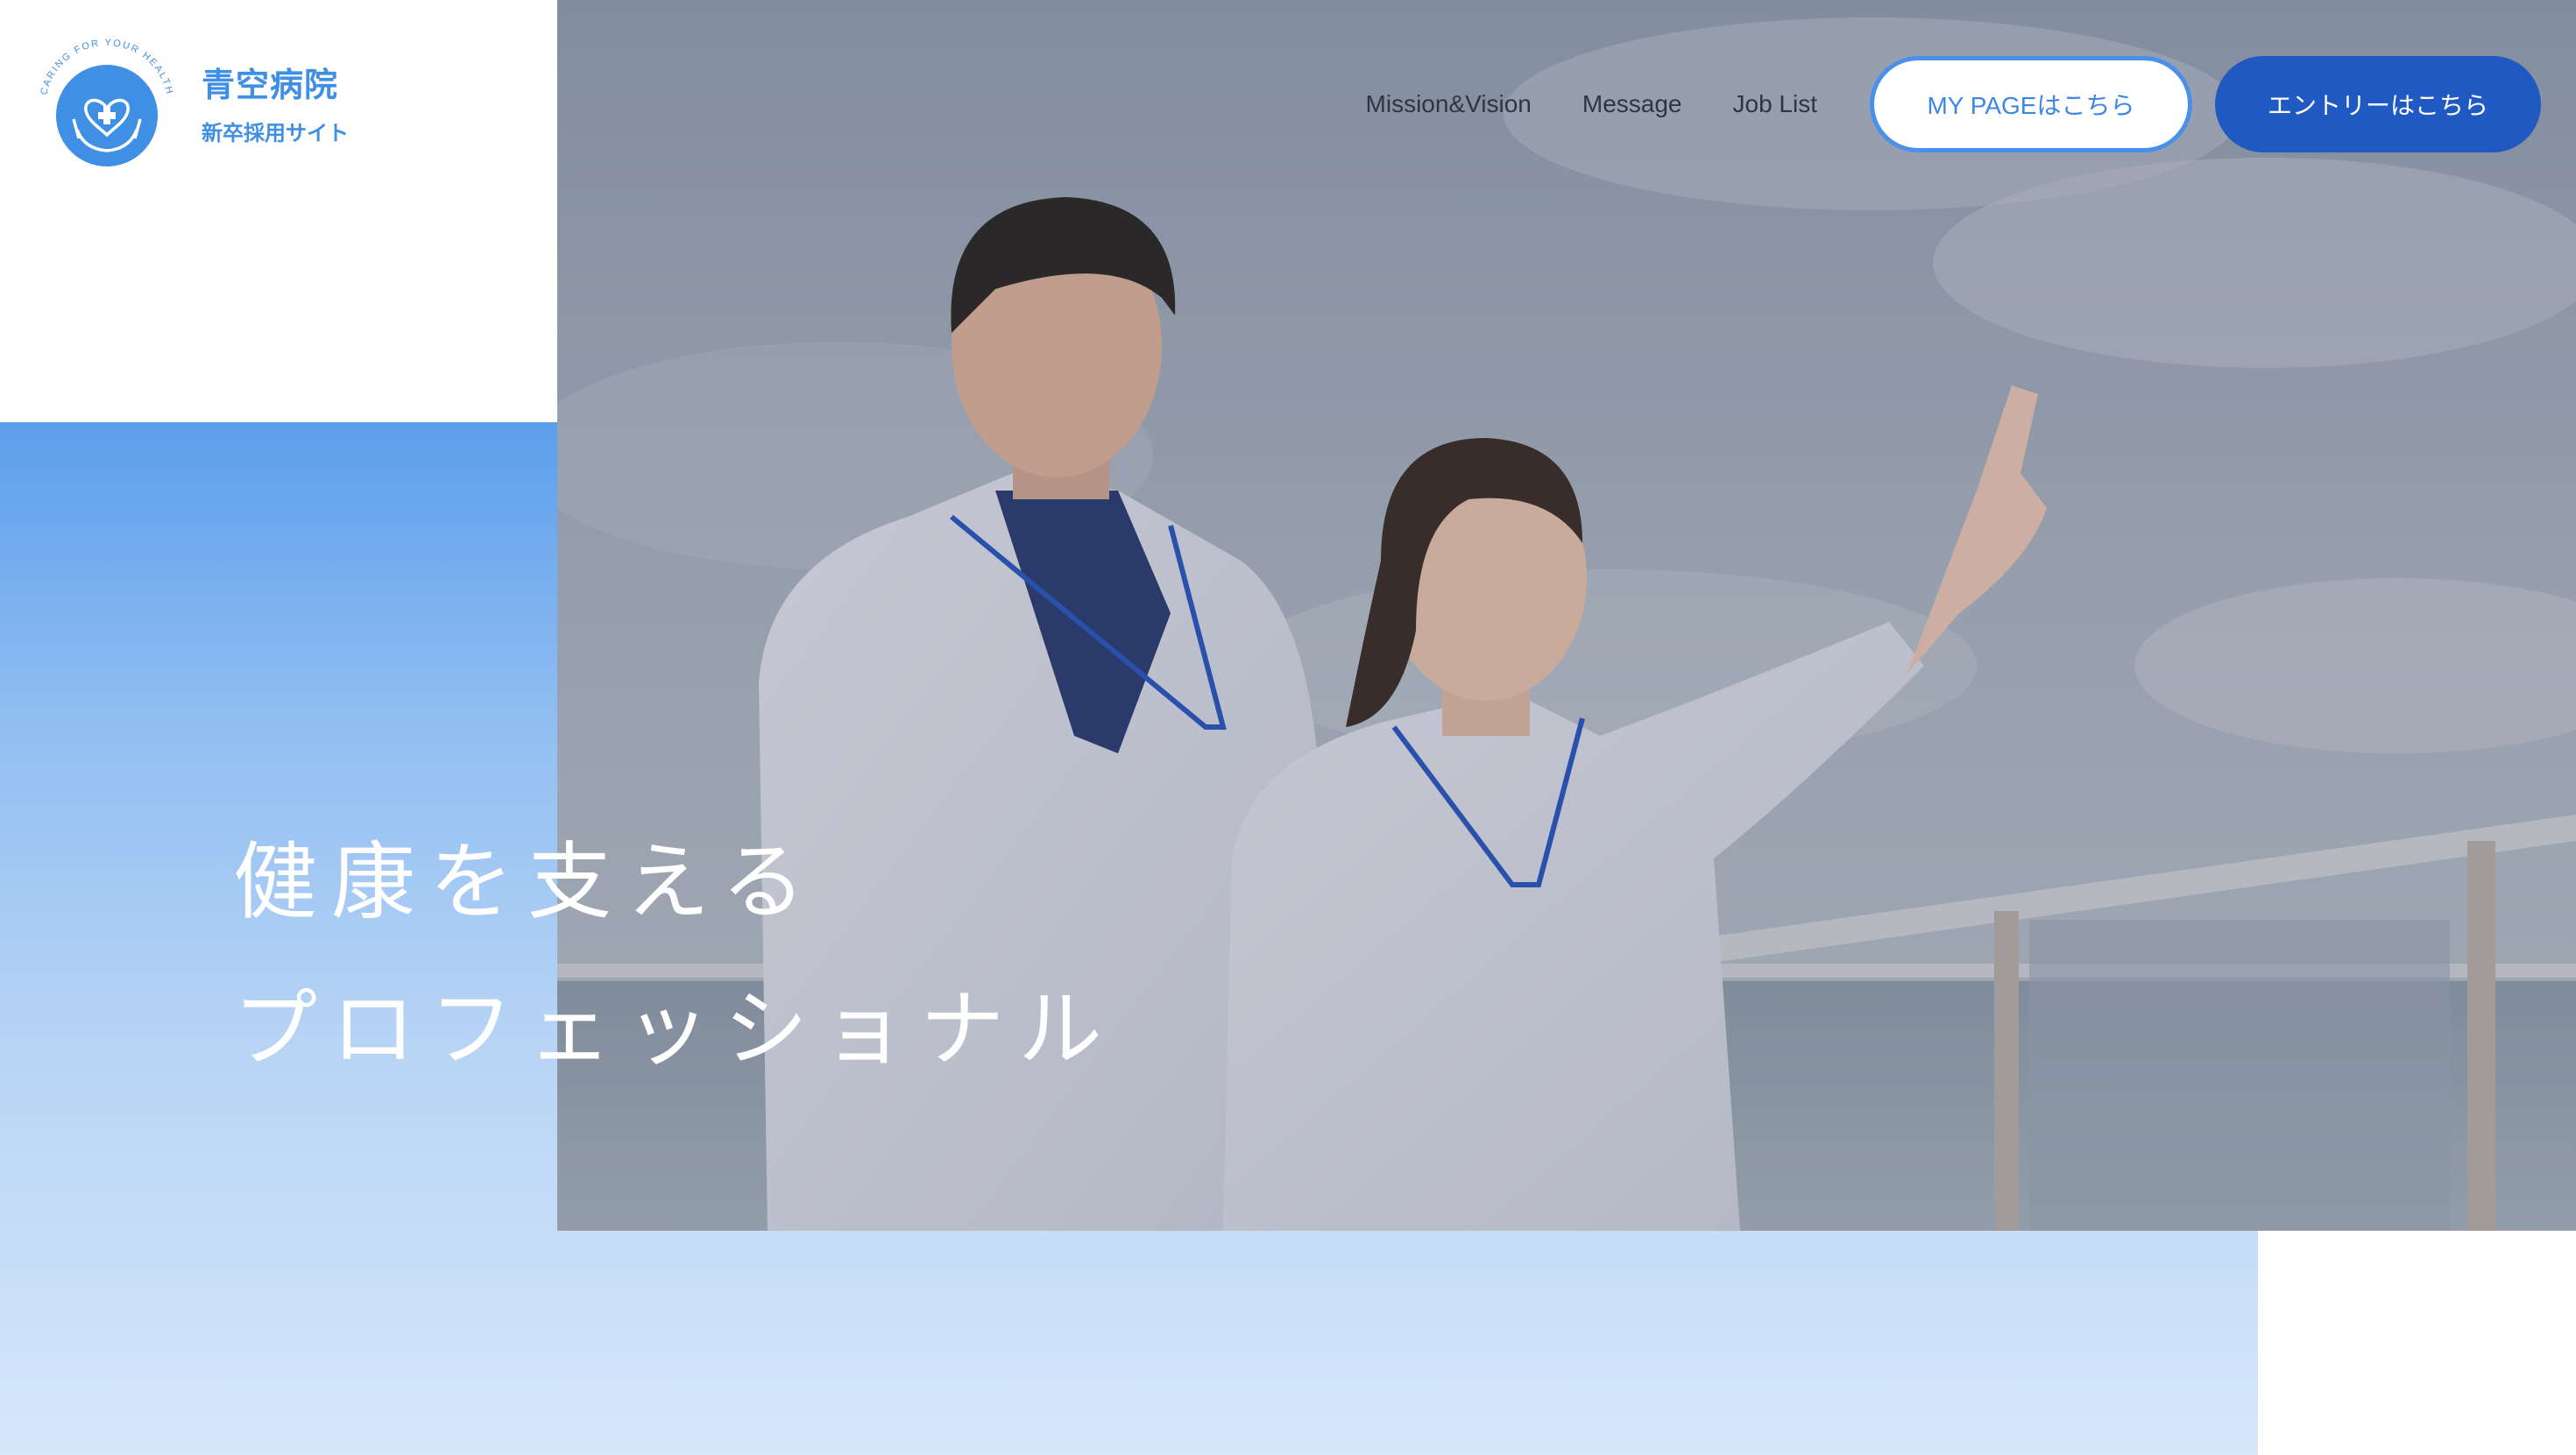 The width and height of the screenshot is (2576, 1455). What do you see at coordinates (275, 133) in the screenshot?
I see `logo-subtitle: 新卒採用サイト` at bounding box center [275, 133].